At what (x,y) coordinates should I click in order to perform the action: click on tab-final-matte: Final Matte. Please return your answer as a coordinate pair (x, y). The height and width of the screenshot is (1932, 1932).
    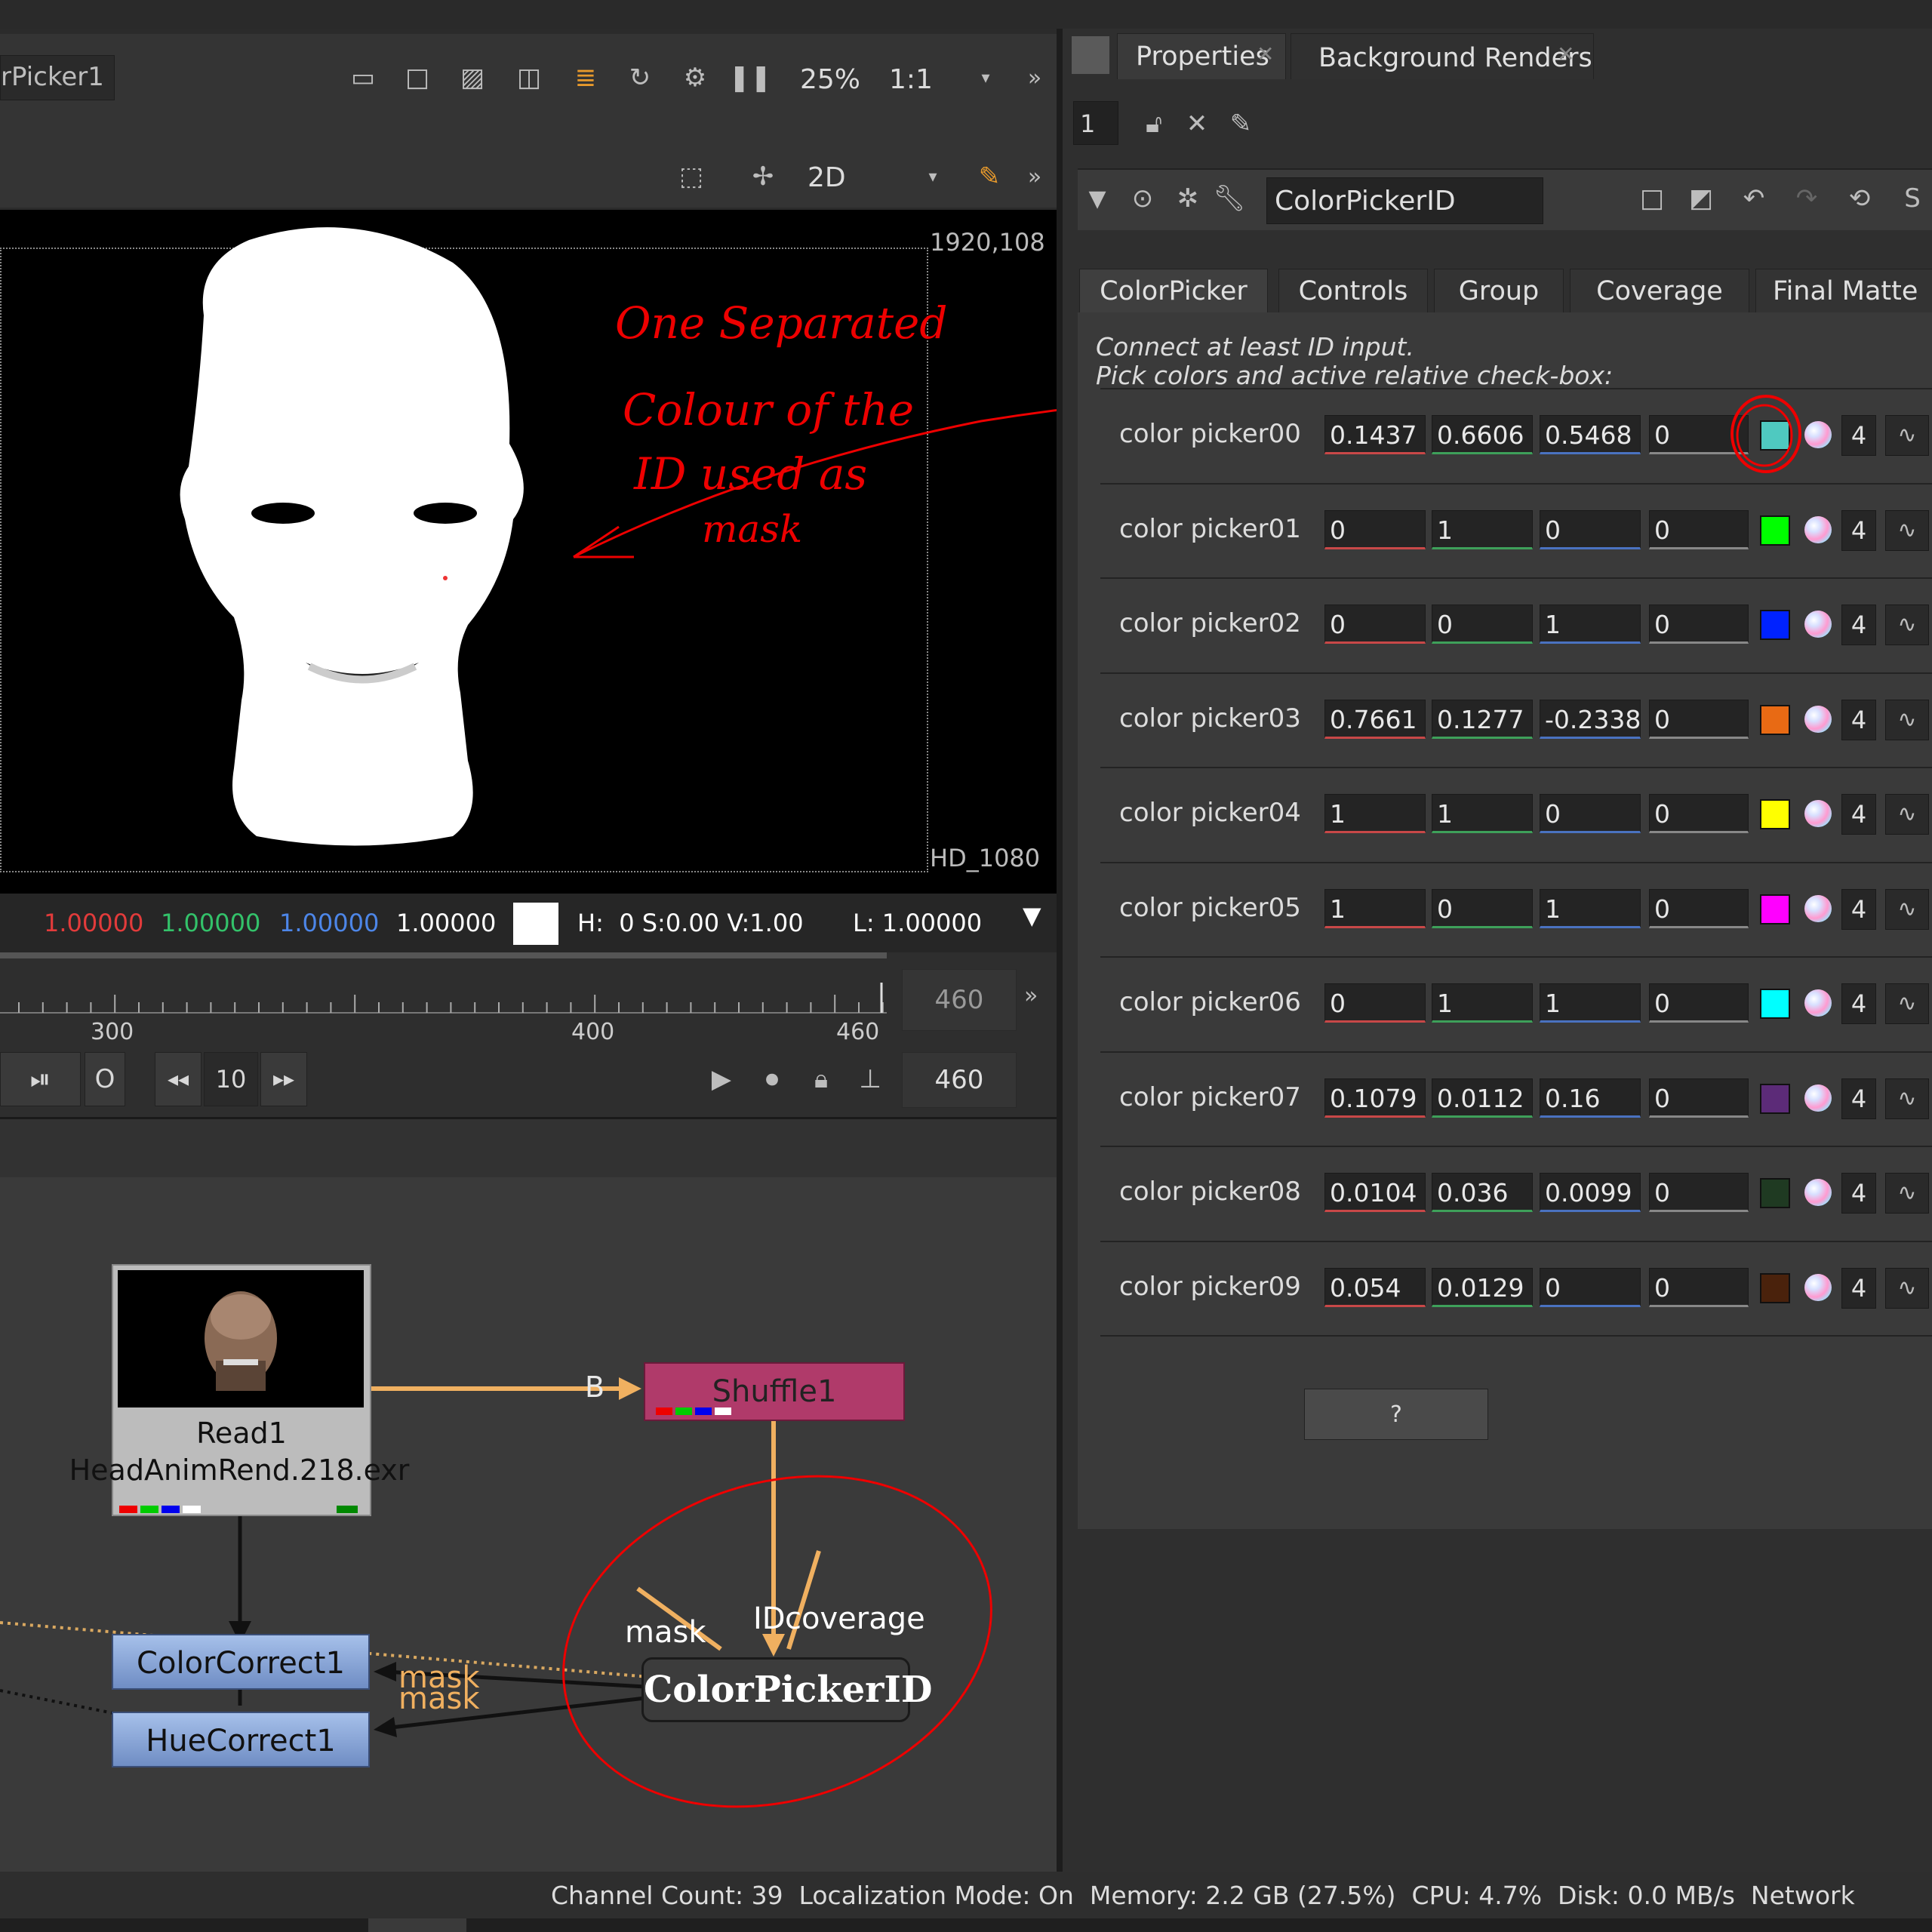
    Looking at the image, I should click on (1843, 290).